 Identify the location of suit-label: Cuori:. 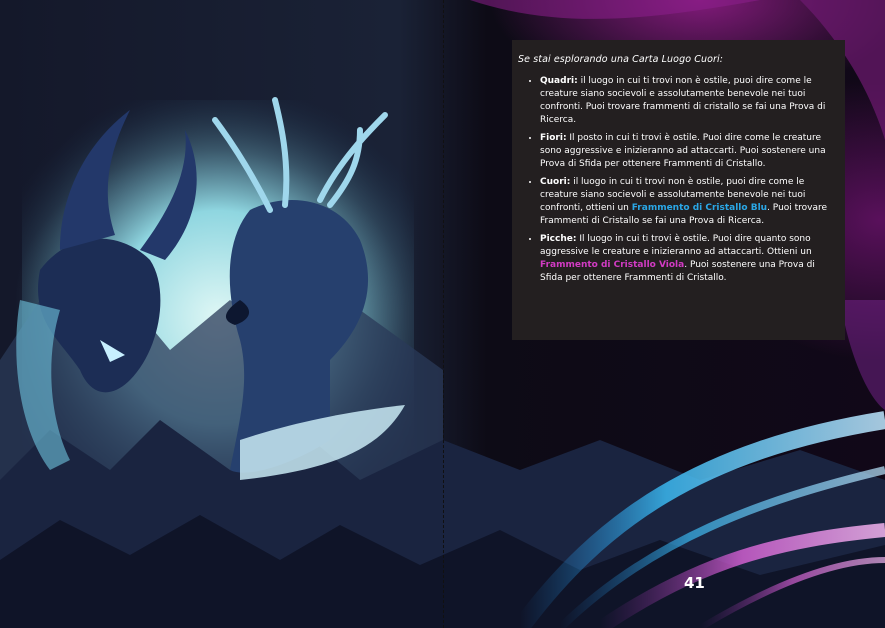
(555, 182).